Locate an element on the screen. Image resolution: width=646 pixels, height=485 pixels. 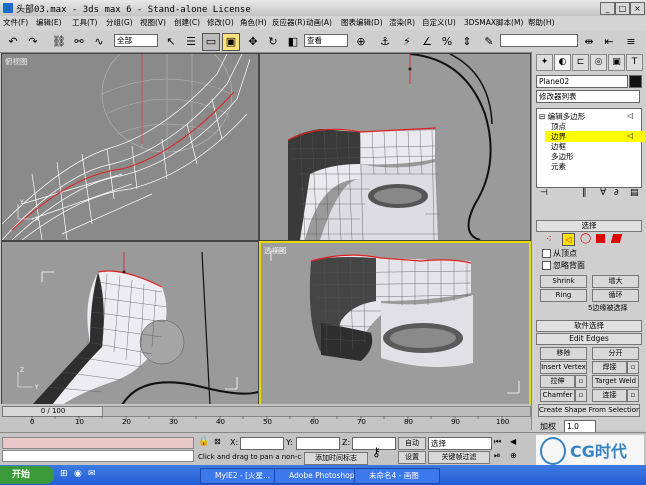
menu-animation: 动画(A) is located at coordinates (319, 22).